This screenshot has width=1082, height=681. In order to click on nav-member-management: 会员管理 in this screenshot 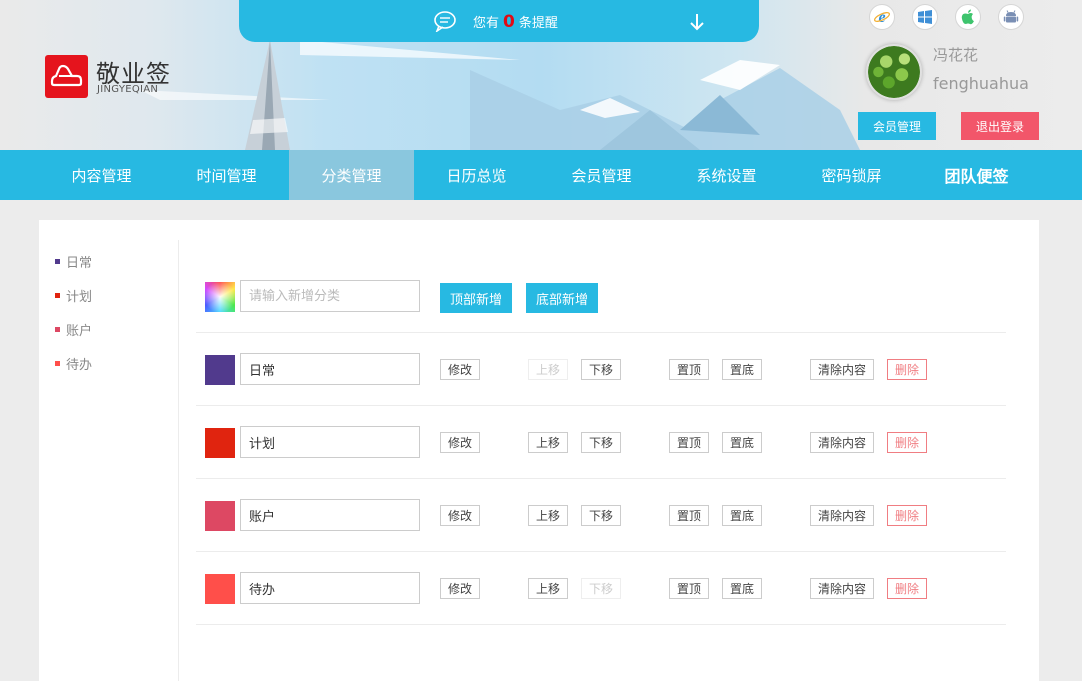, I will do `click(601, 175)`.